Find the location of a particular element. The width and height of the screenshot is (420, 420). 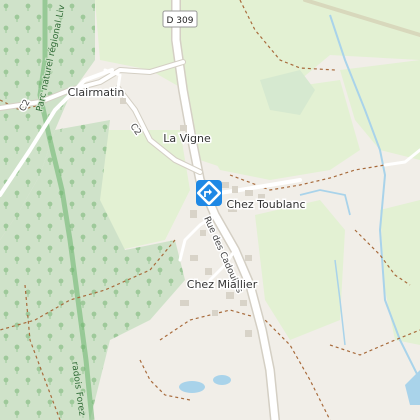

pond-east is located at coordinates (222, 380).